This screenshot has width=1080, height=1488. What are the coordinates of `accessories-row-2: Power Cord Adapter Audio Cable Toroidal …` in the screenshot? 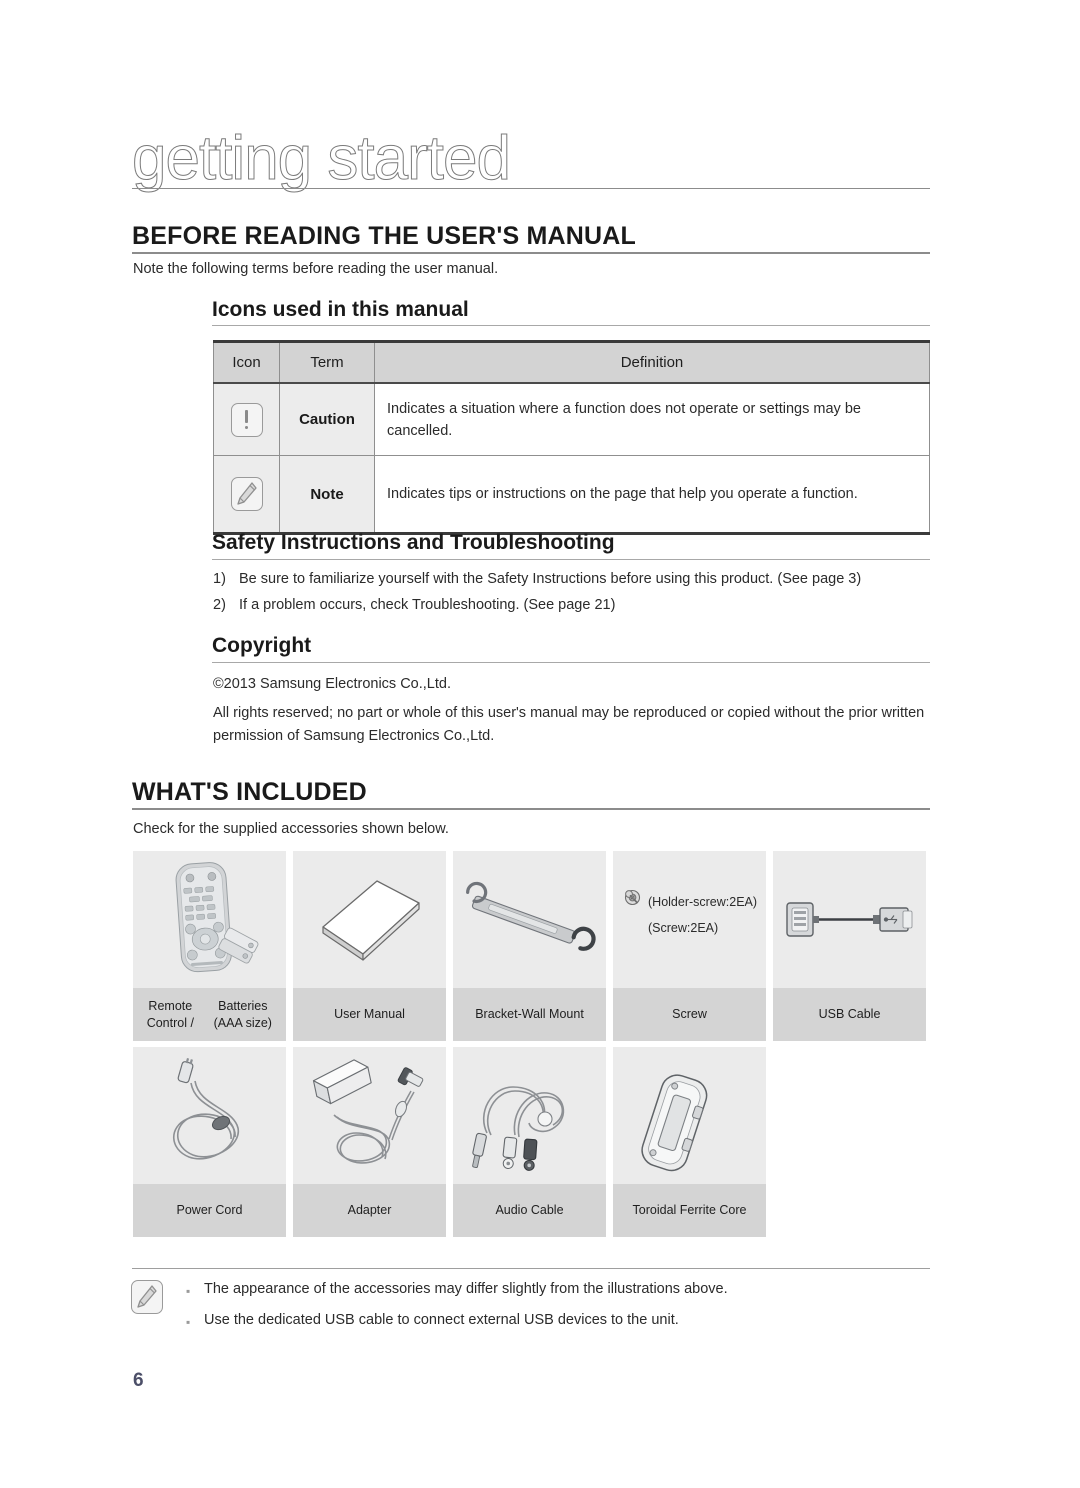 It's located at (529, 1142).